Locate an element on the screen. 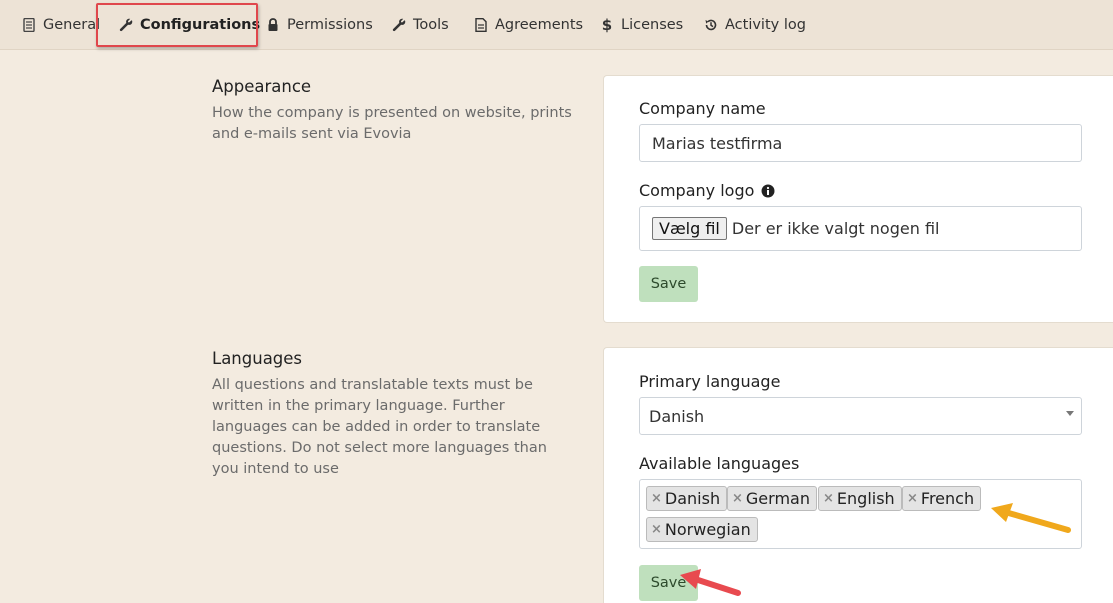 This screenshot has width=1113, height=603. tag-label: French is located at coordinates (947, 498).